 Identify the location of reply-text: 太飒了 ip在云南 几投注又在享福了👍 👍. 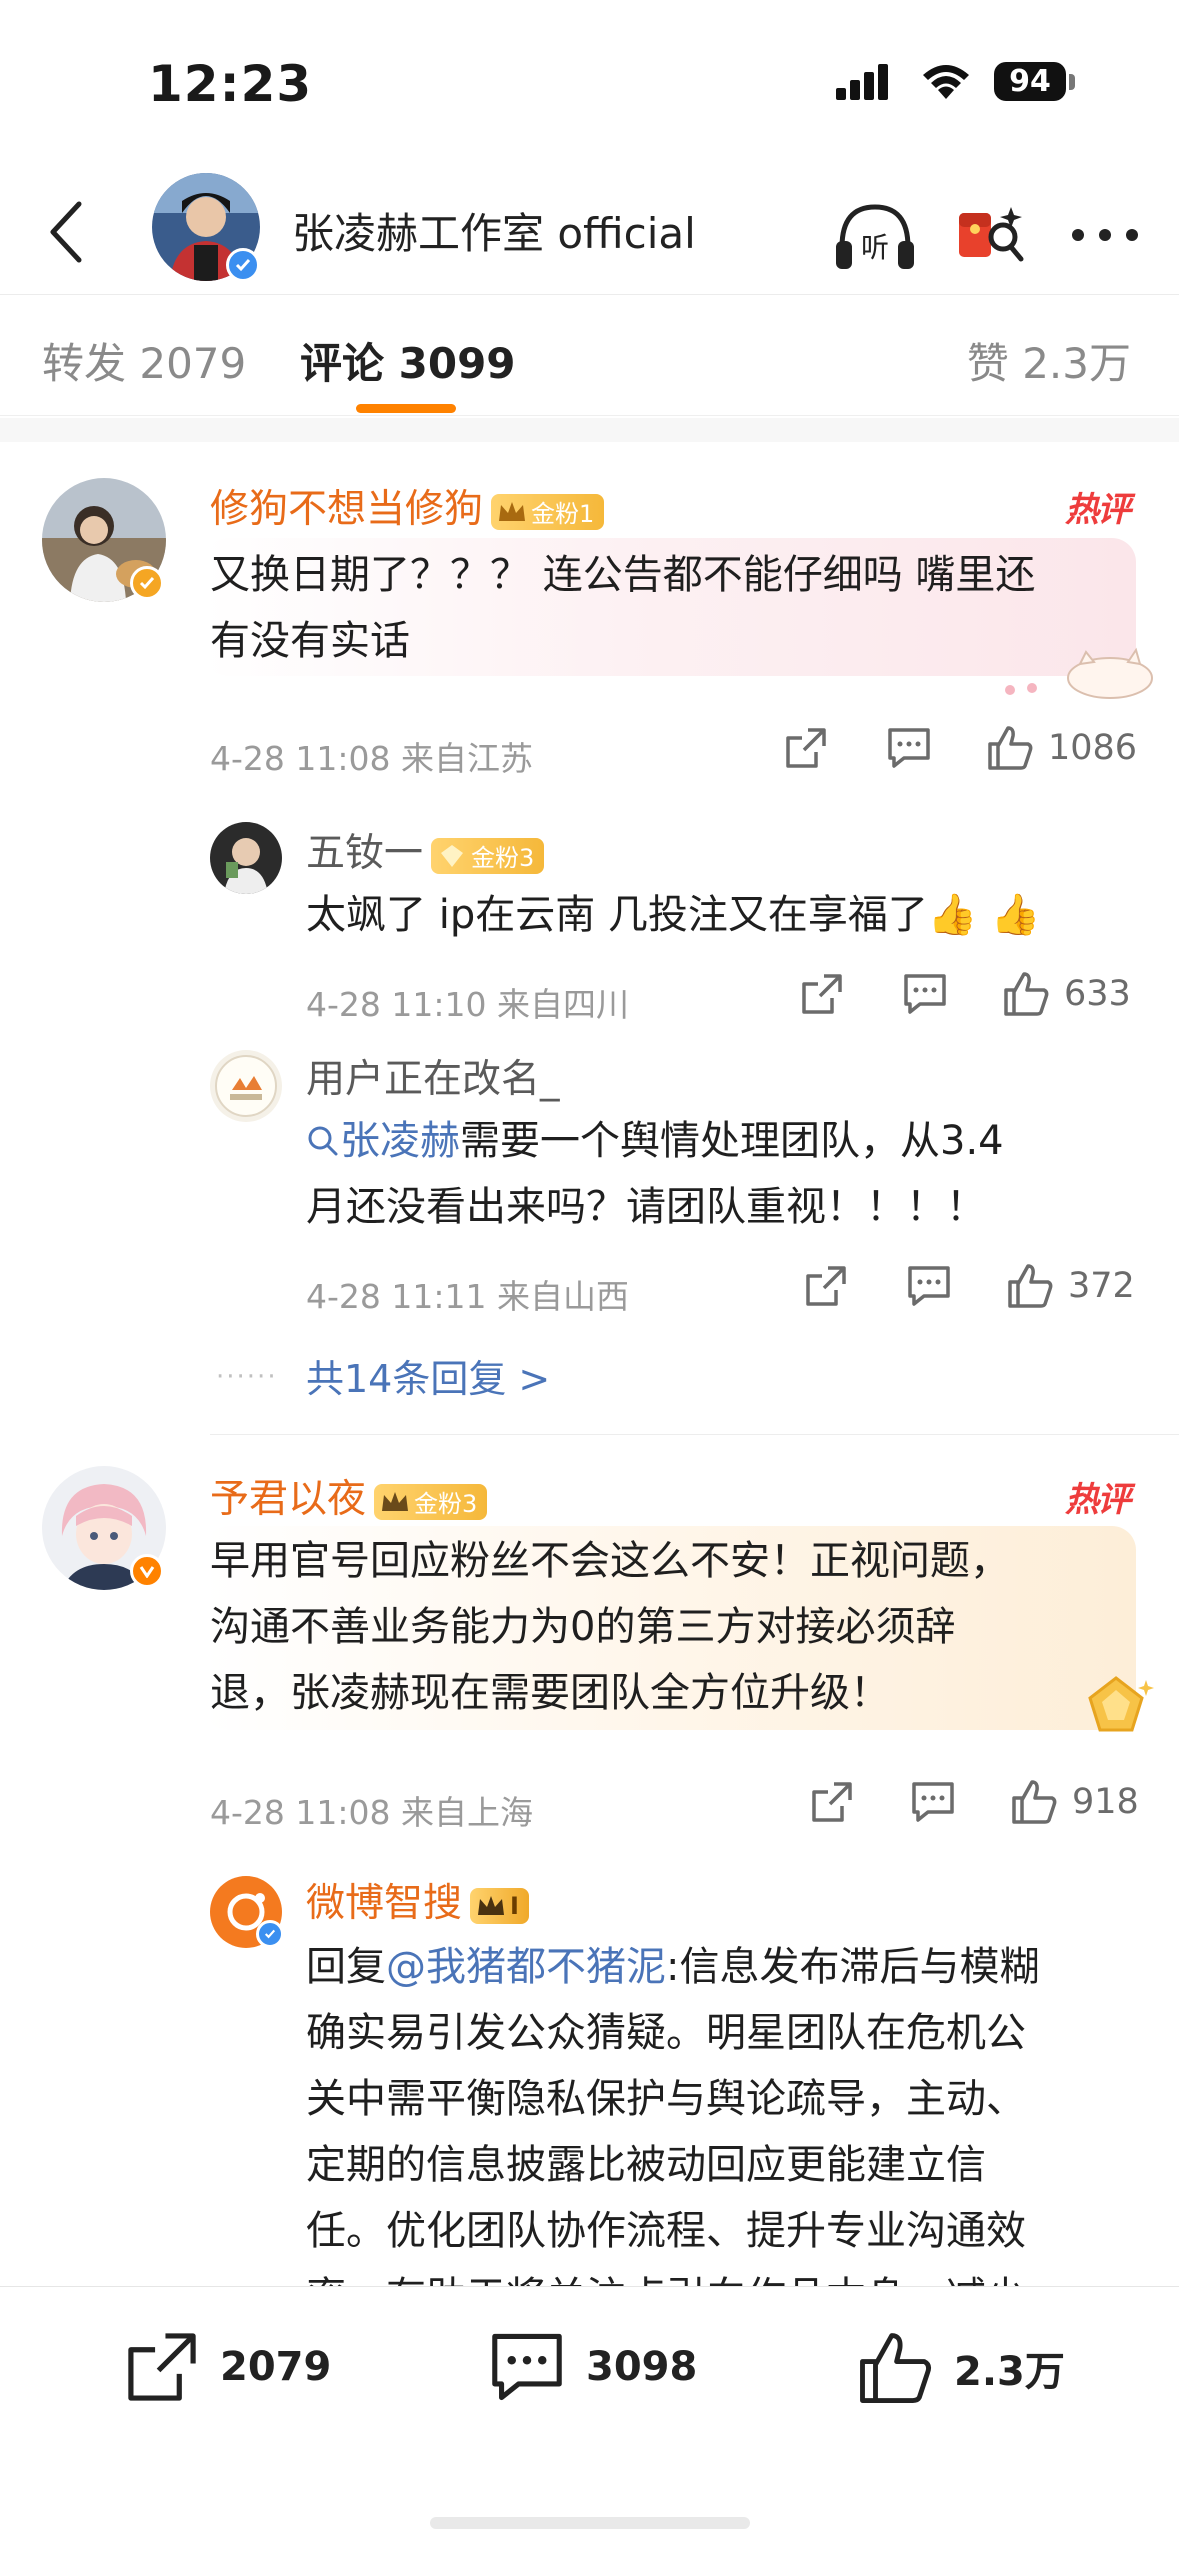
(673, 915).